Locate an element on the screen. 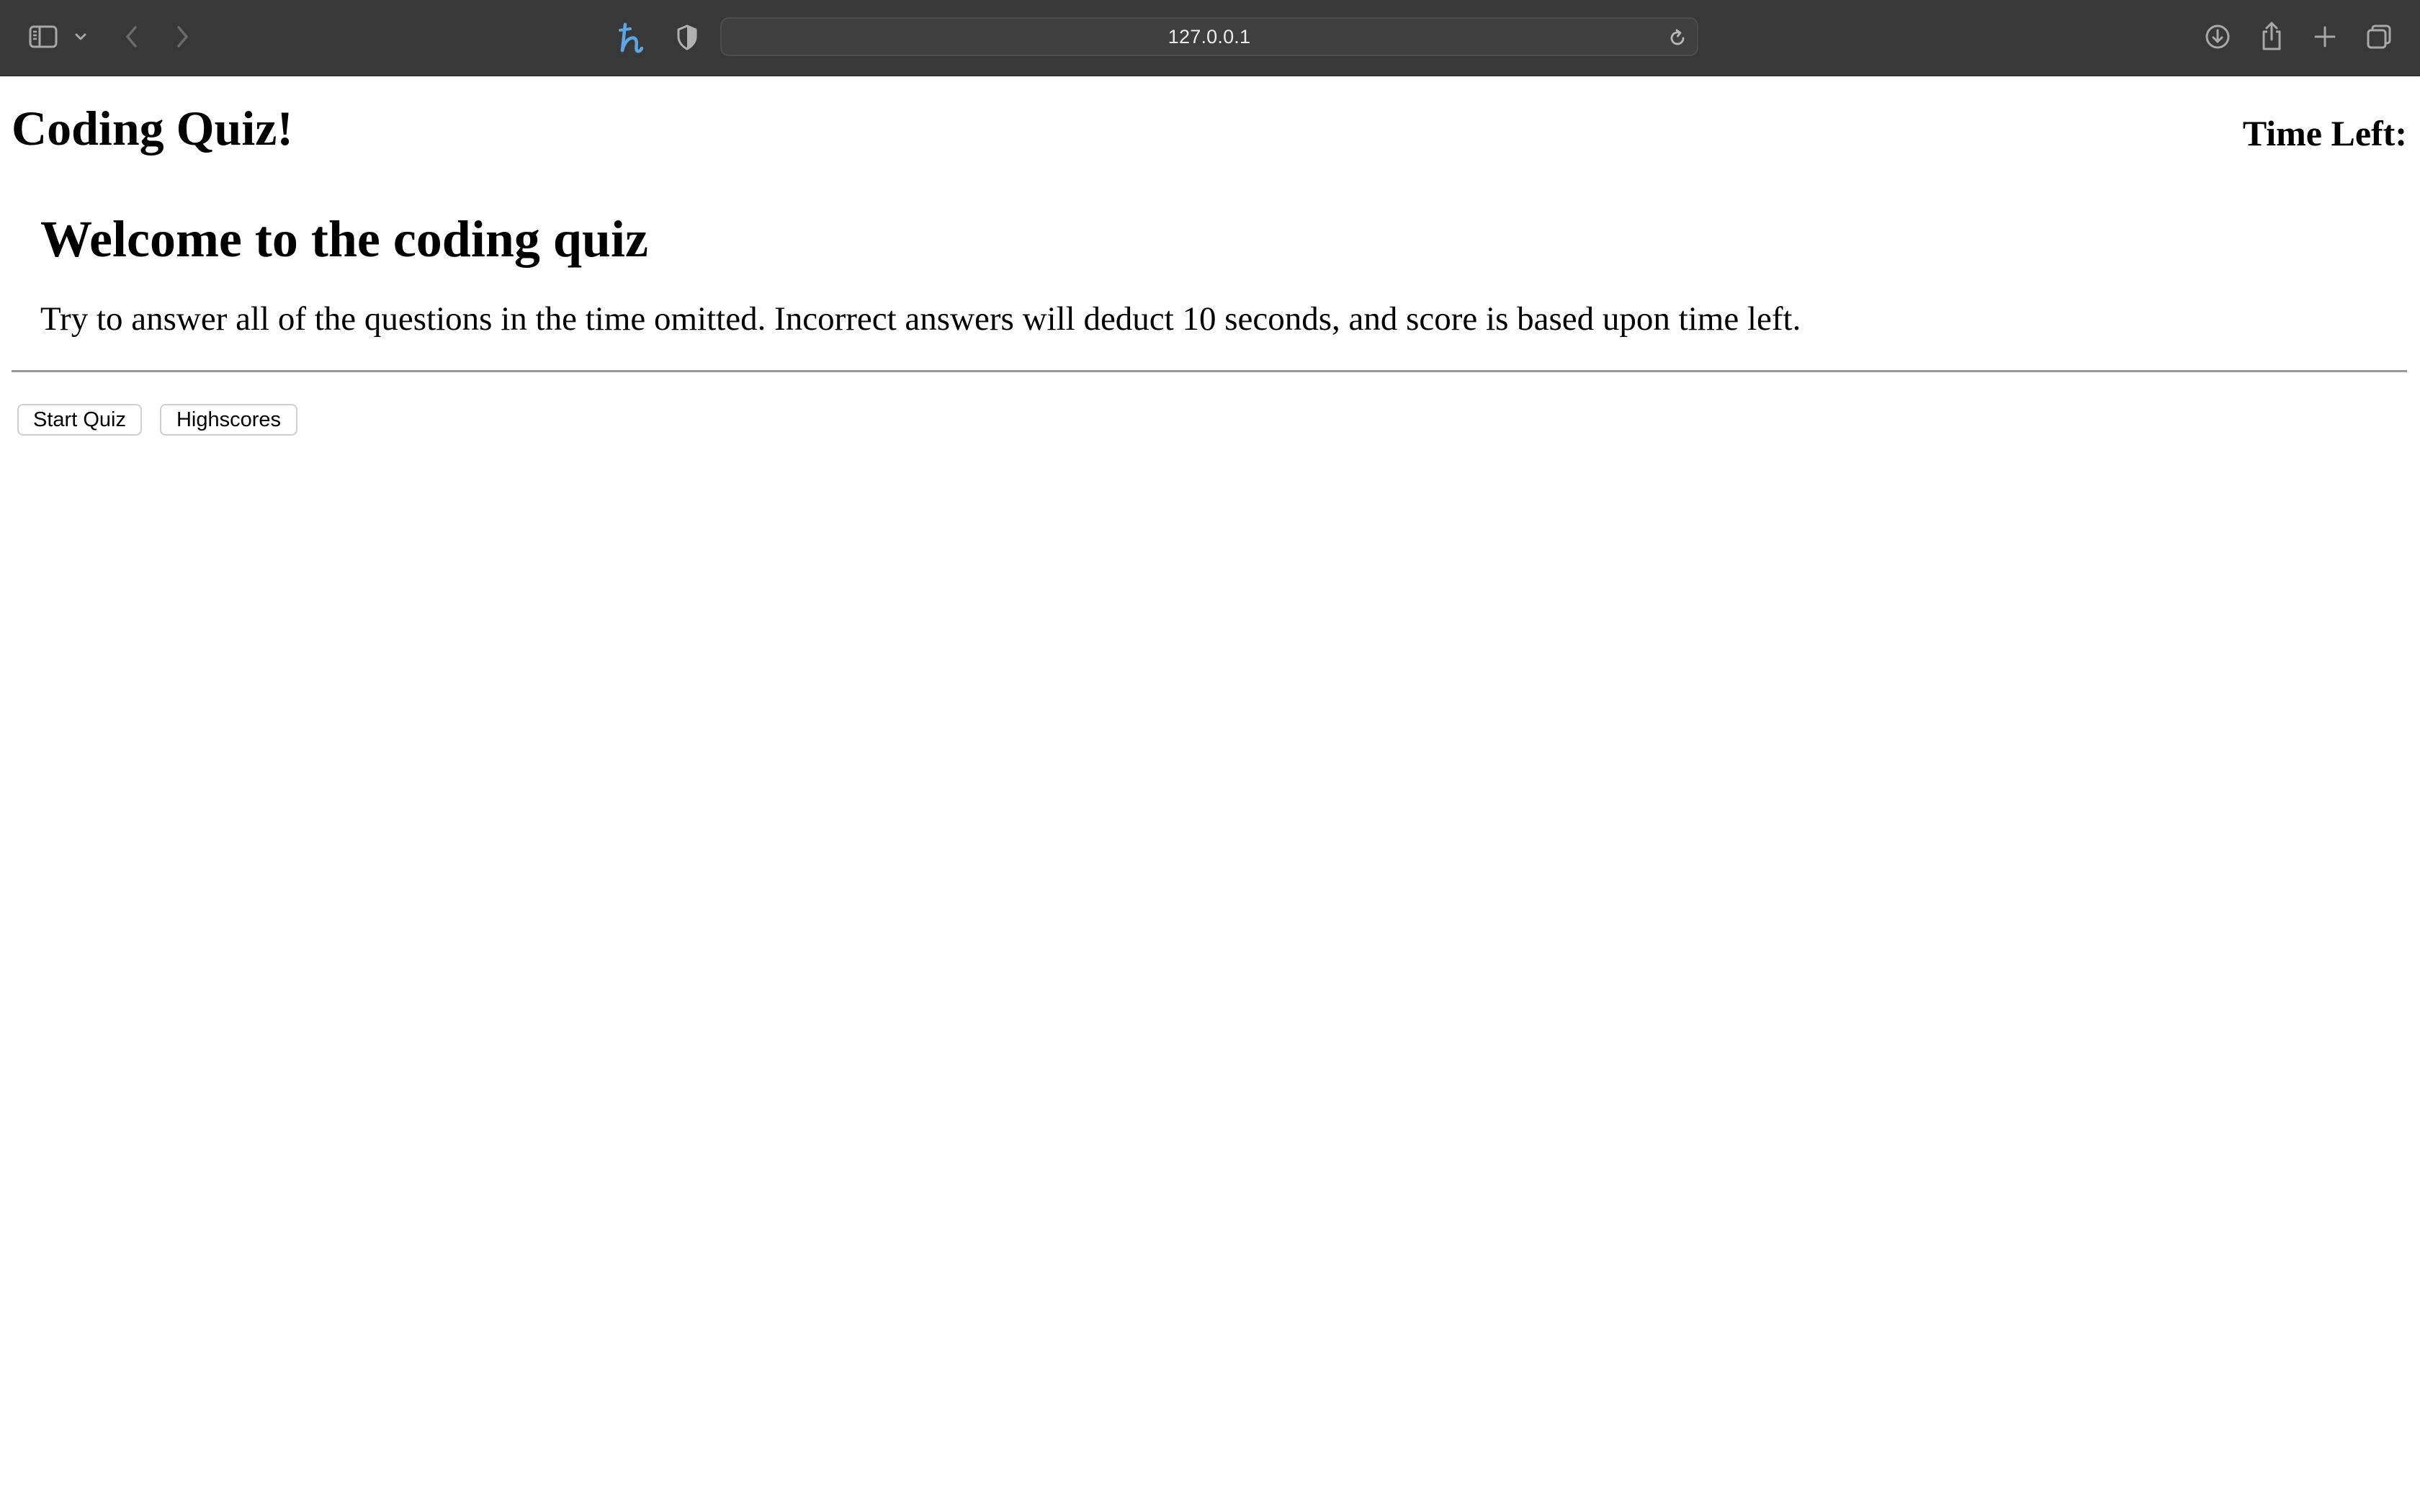 This screenshot has height=1512, width=2420. time-left-label: Time Left: is located at coordinates (2324, 133).